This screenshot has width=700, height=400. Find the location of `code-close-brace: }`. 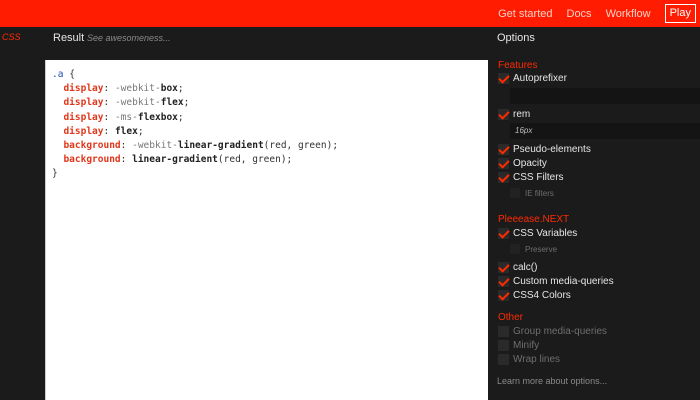

code-close-brace: } is located at coordinates (55, 174).